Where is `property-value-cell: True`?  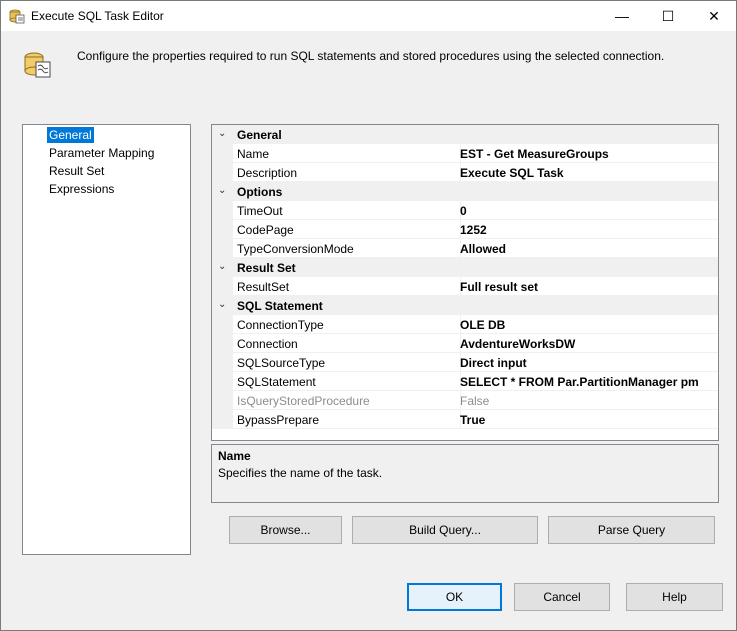 property-value-cell: True is located at coordinates (589, 419).